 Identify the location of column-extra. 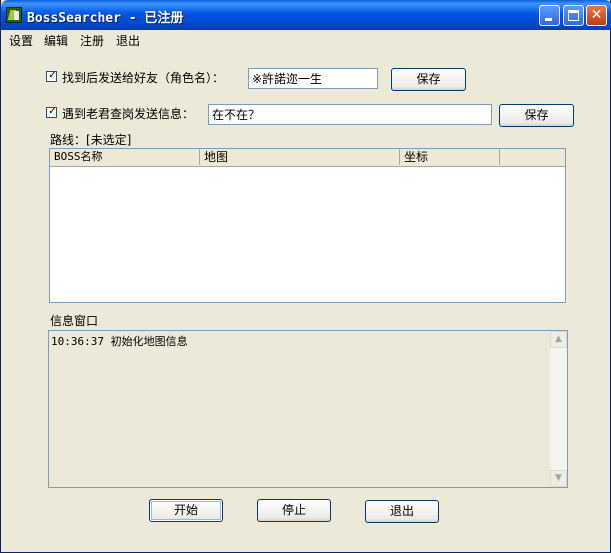
(532, 157).